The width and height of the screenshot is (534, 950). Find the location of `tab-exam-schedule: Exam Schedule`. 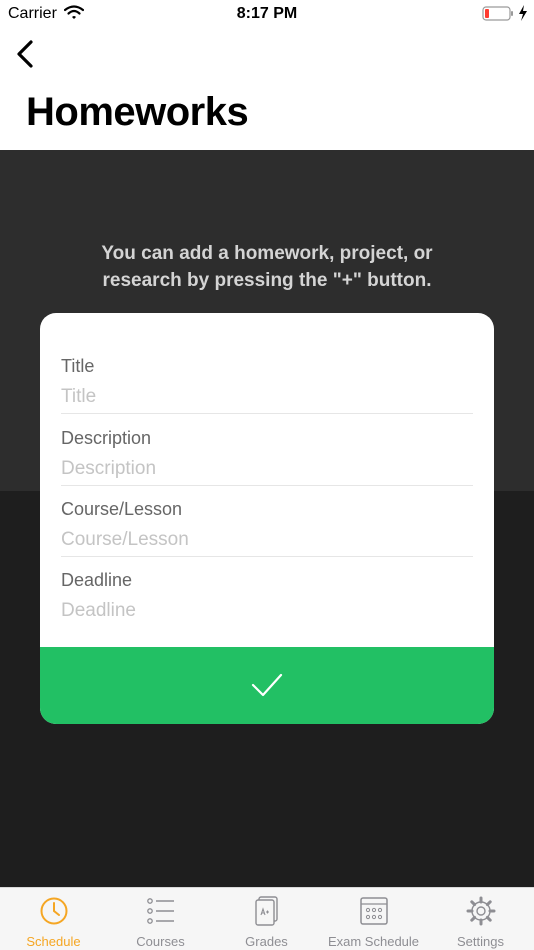

tab-exam-schedule: Exam Schedule is located at coordinates (373, 919).